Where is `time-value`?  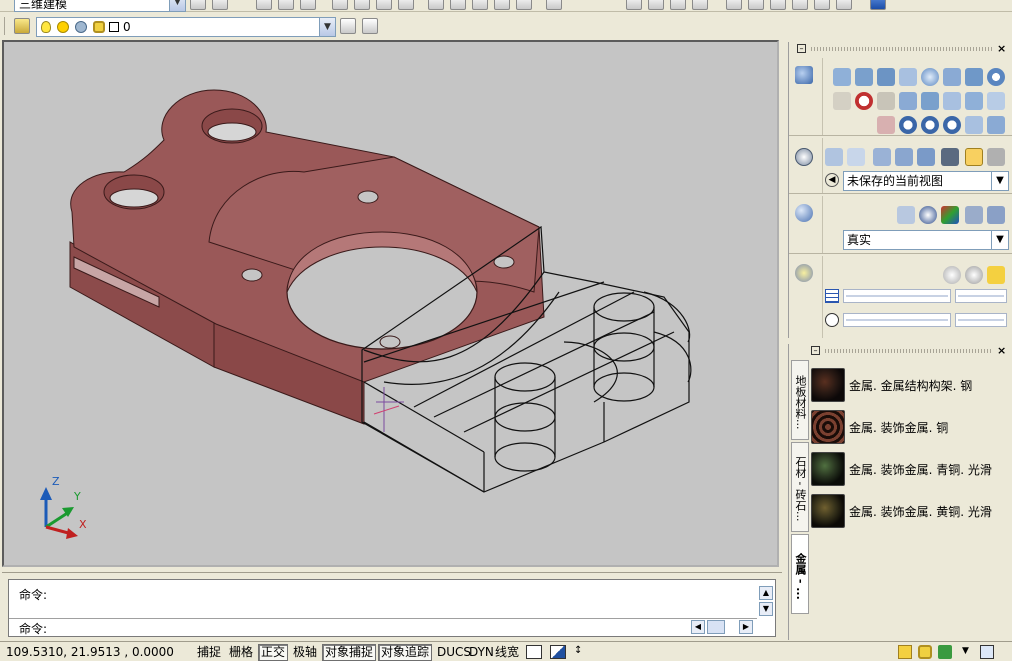
time-value is located at coordinates (981, 320).